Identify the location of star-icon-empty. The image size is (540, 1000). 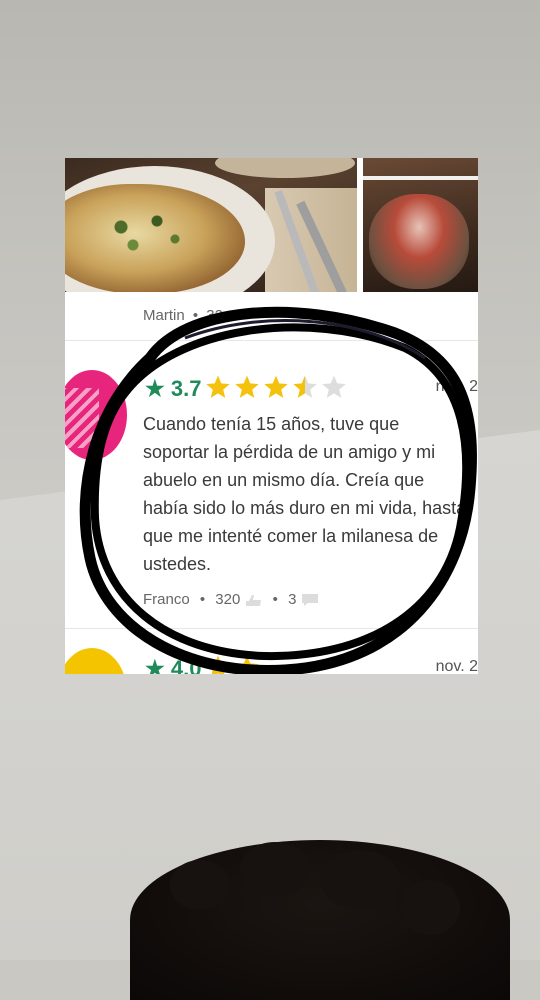
(334, 386).